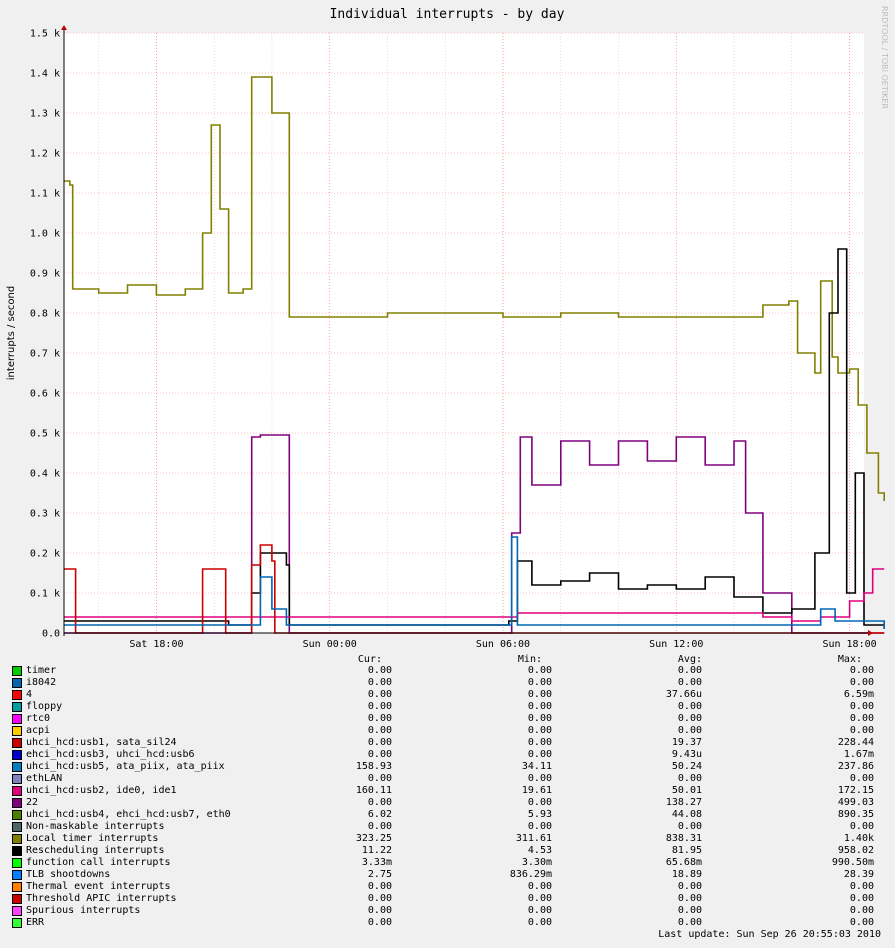 The height and width of the screenshot is (948, 895). Describe the element at coordinates (855, 766) in the screenshot. I see `legend-max-value: 237.86` at that location.